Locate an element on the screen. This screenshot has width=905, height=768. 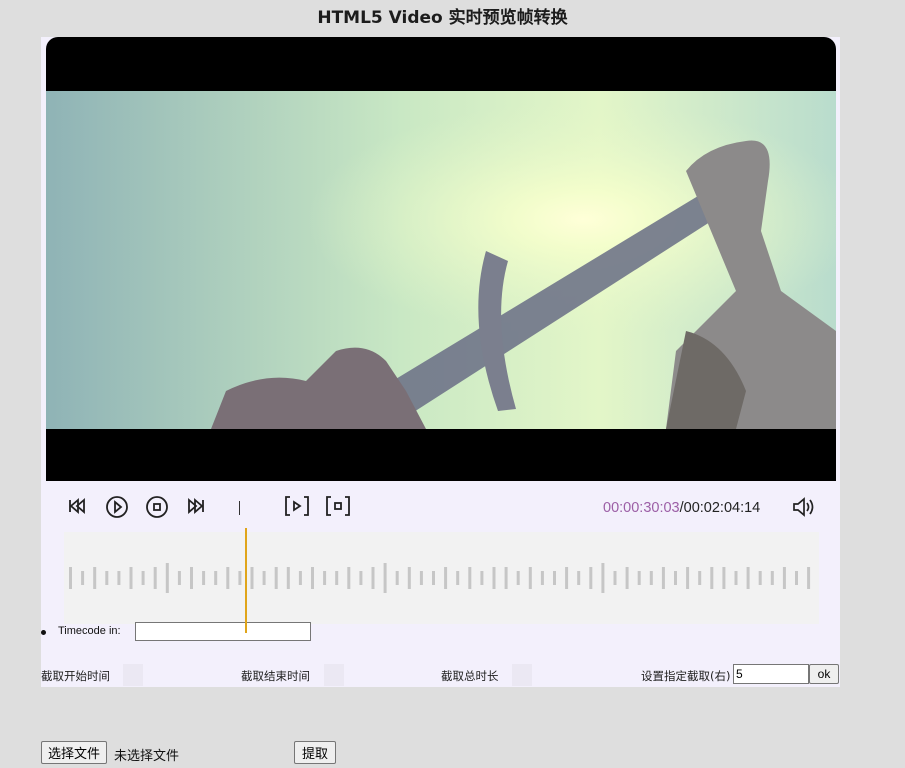
fast-forward-icon is located at coordinates (196, 506).